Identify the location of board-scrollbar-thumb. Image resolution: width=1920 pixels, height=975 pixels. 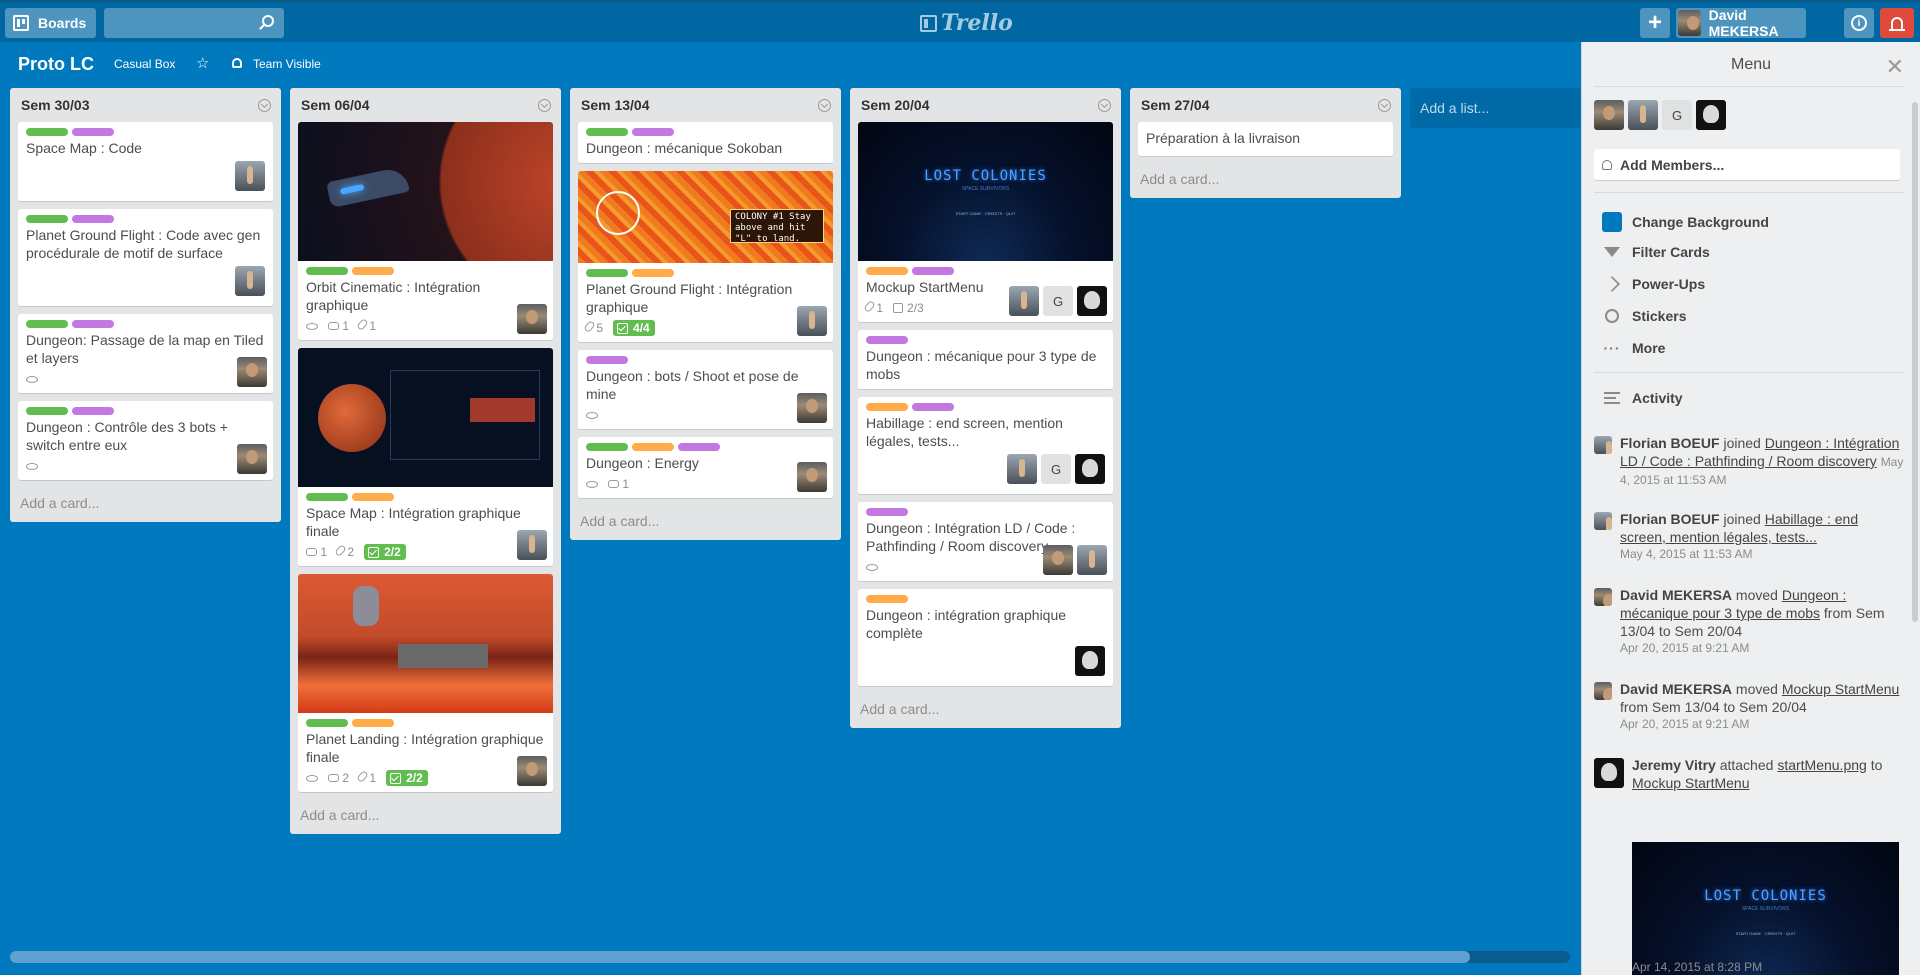
(740, 957).